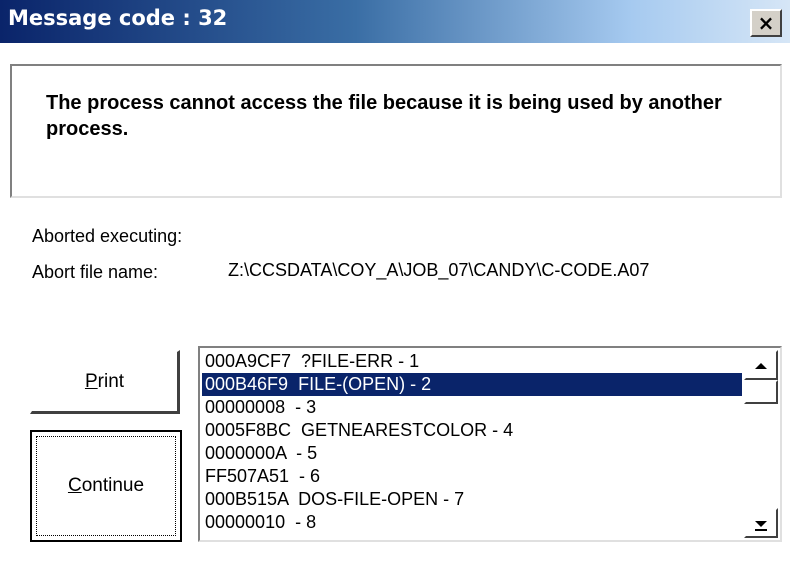  Describe the element at coordinates (472, 430) in the screenshot. I see `list-item: 0005F8BC GETNEARESTCOLOR - 4` at that location.